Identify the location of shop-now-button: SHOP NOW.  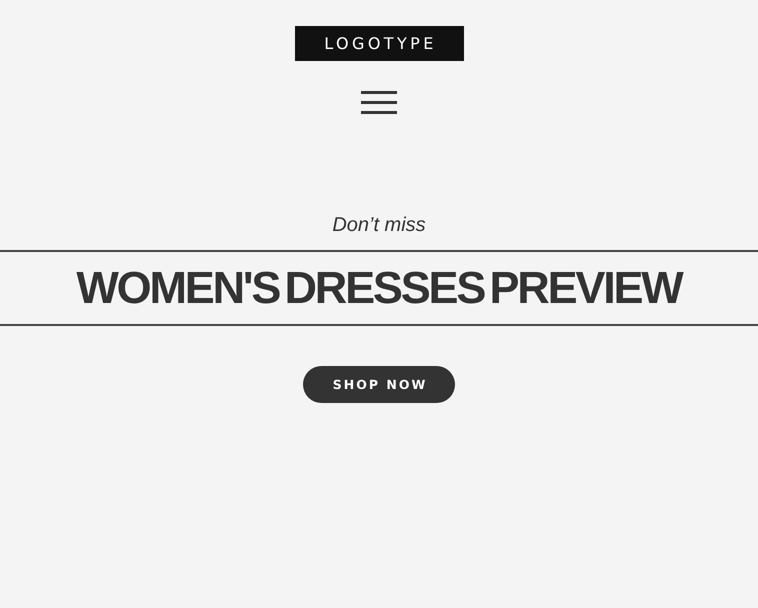
(379, 384).